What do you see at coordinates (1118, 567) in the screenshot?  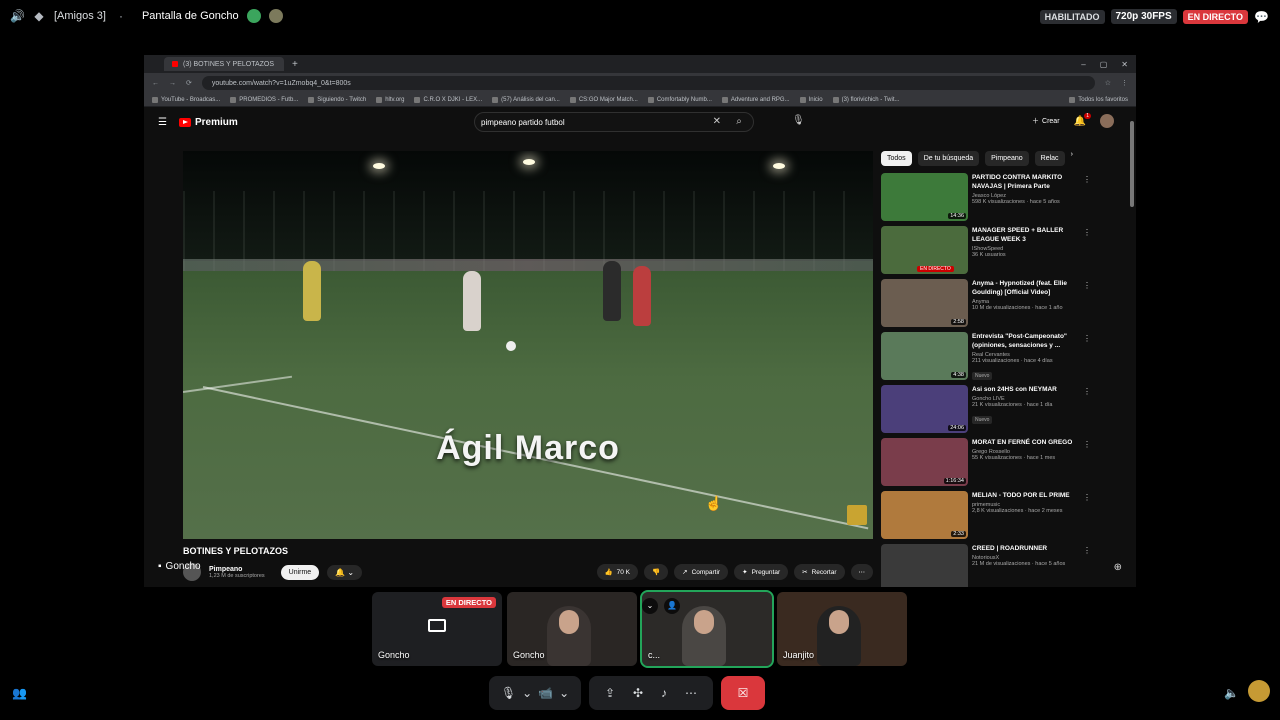 I see `zoom-icon: ⊕` at bounding box center [1118, 567].